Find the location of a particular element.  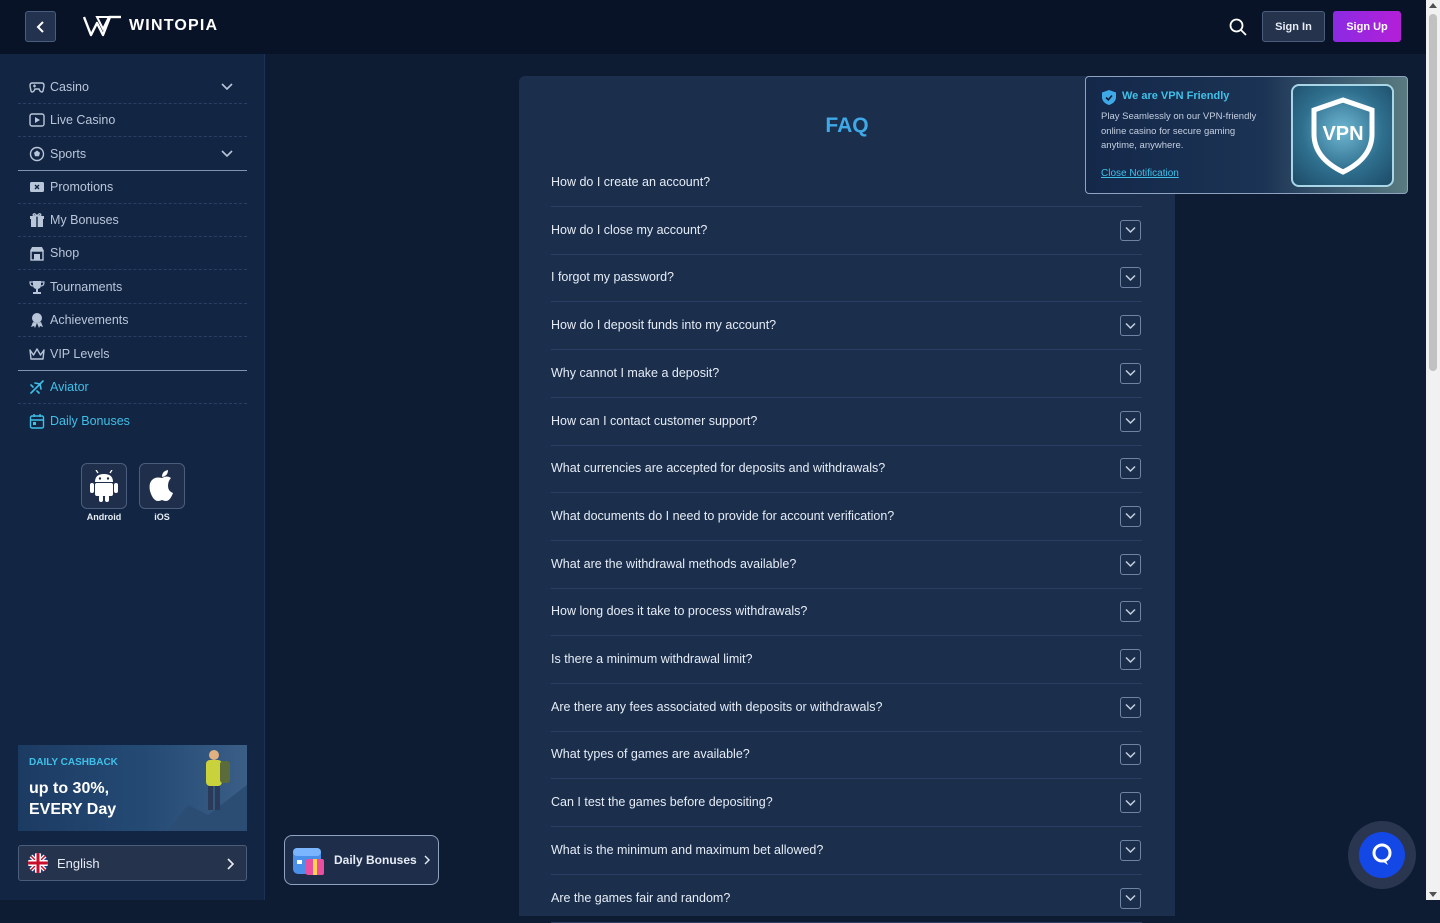

close-notification-link: Close Notification is located at coordinates (1140, 173).